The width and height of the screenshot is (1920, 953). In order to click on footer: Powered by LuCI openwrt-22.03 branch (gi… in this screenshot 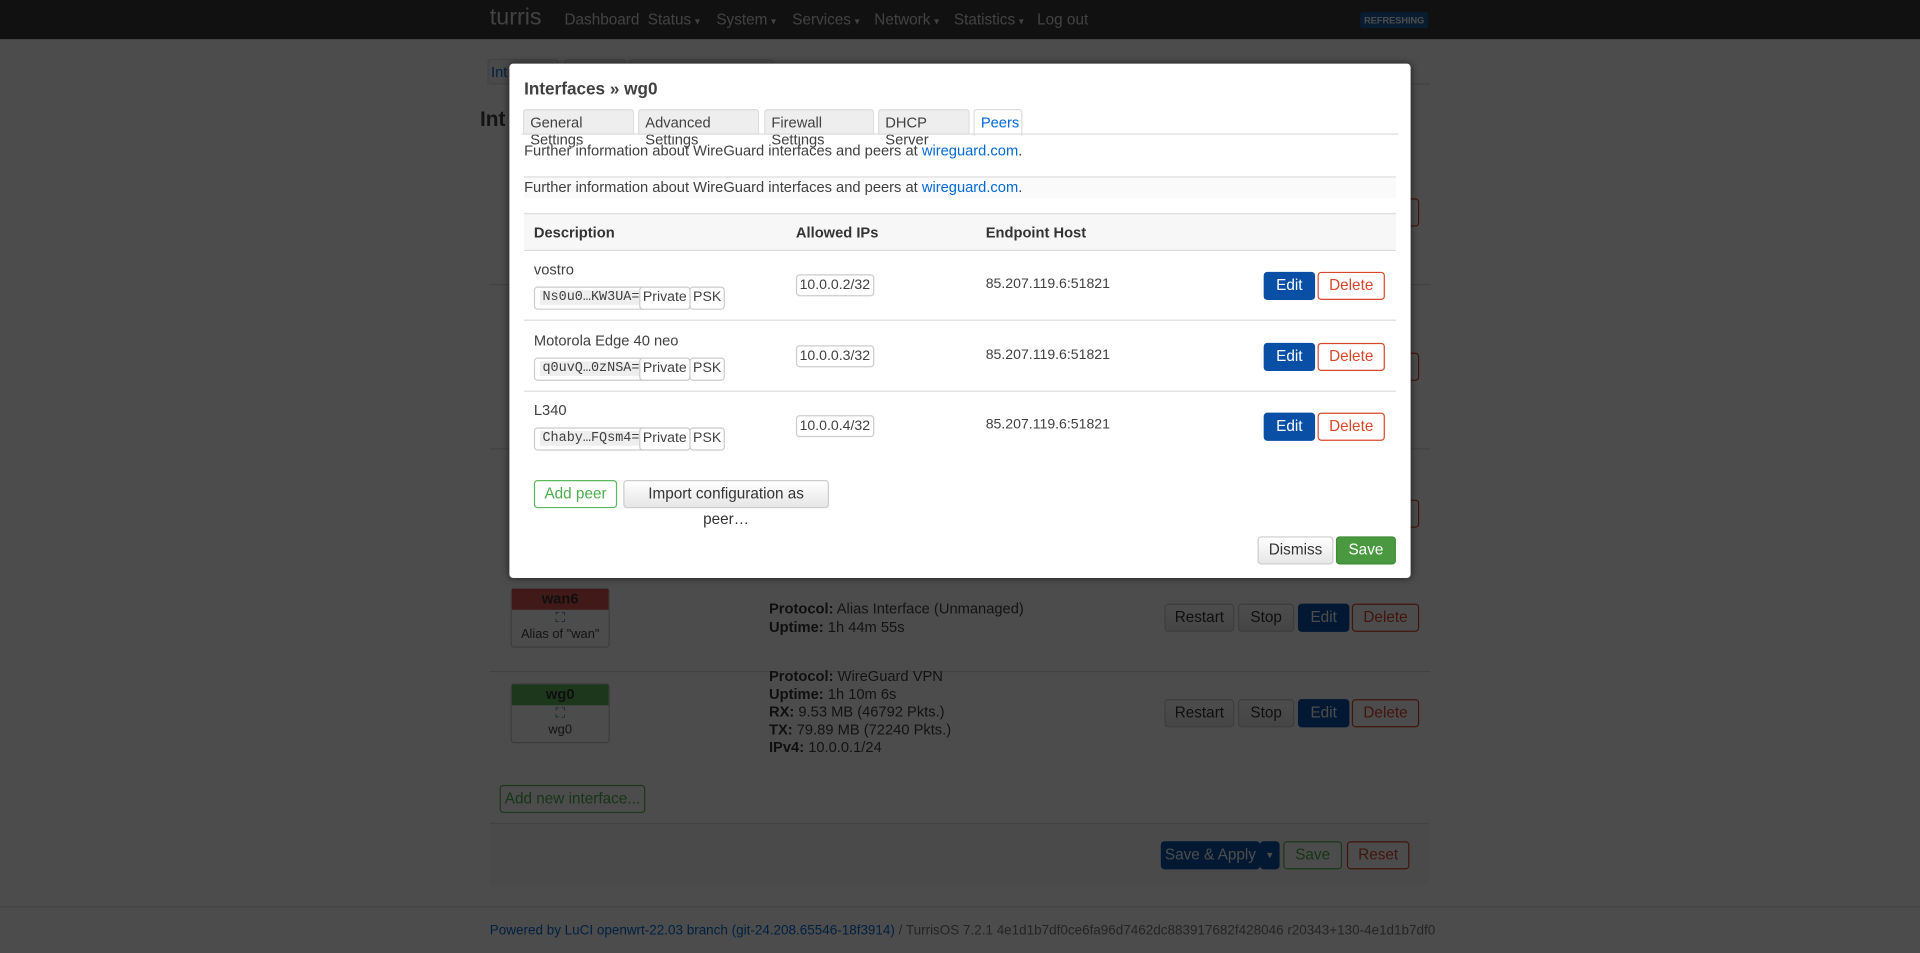, I will do `click(962, 930)`.